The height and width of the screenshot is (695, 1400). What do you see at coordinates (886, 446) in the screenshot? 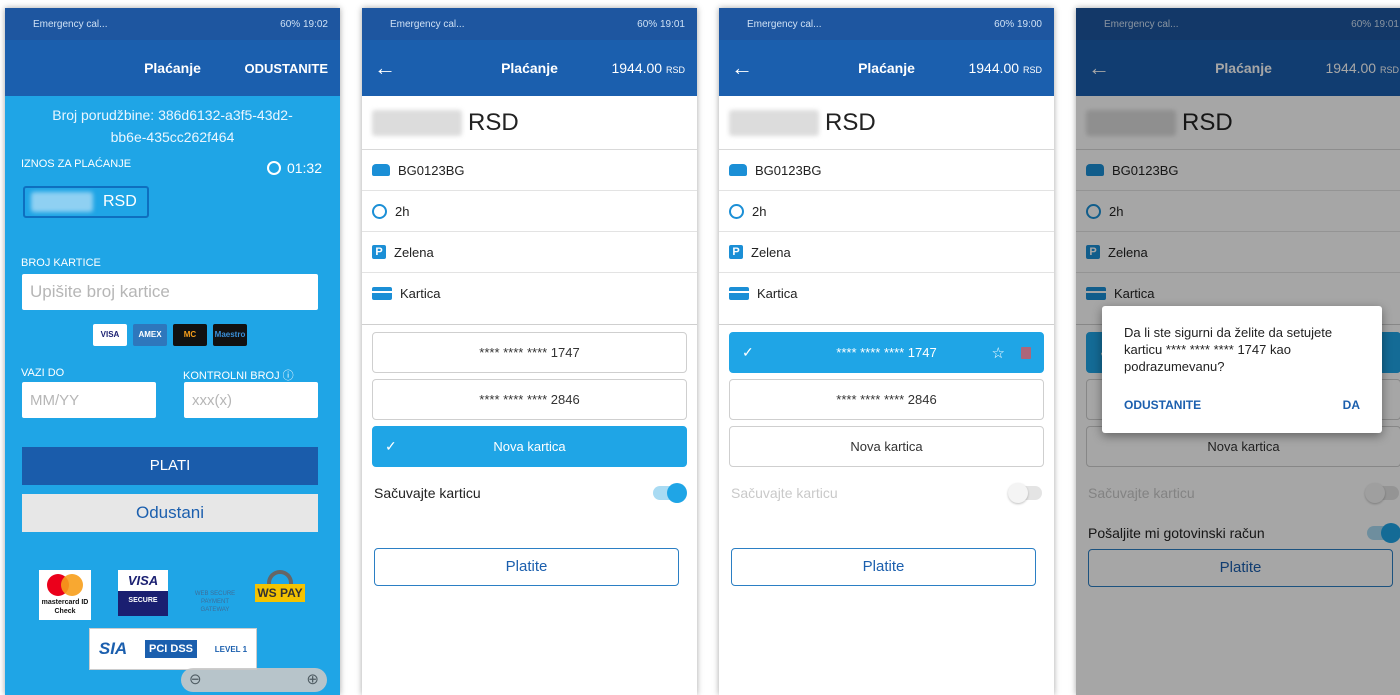
I see `card-option-new: Nova kartica` at bounding box center [886, 446].